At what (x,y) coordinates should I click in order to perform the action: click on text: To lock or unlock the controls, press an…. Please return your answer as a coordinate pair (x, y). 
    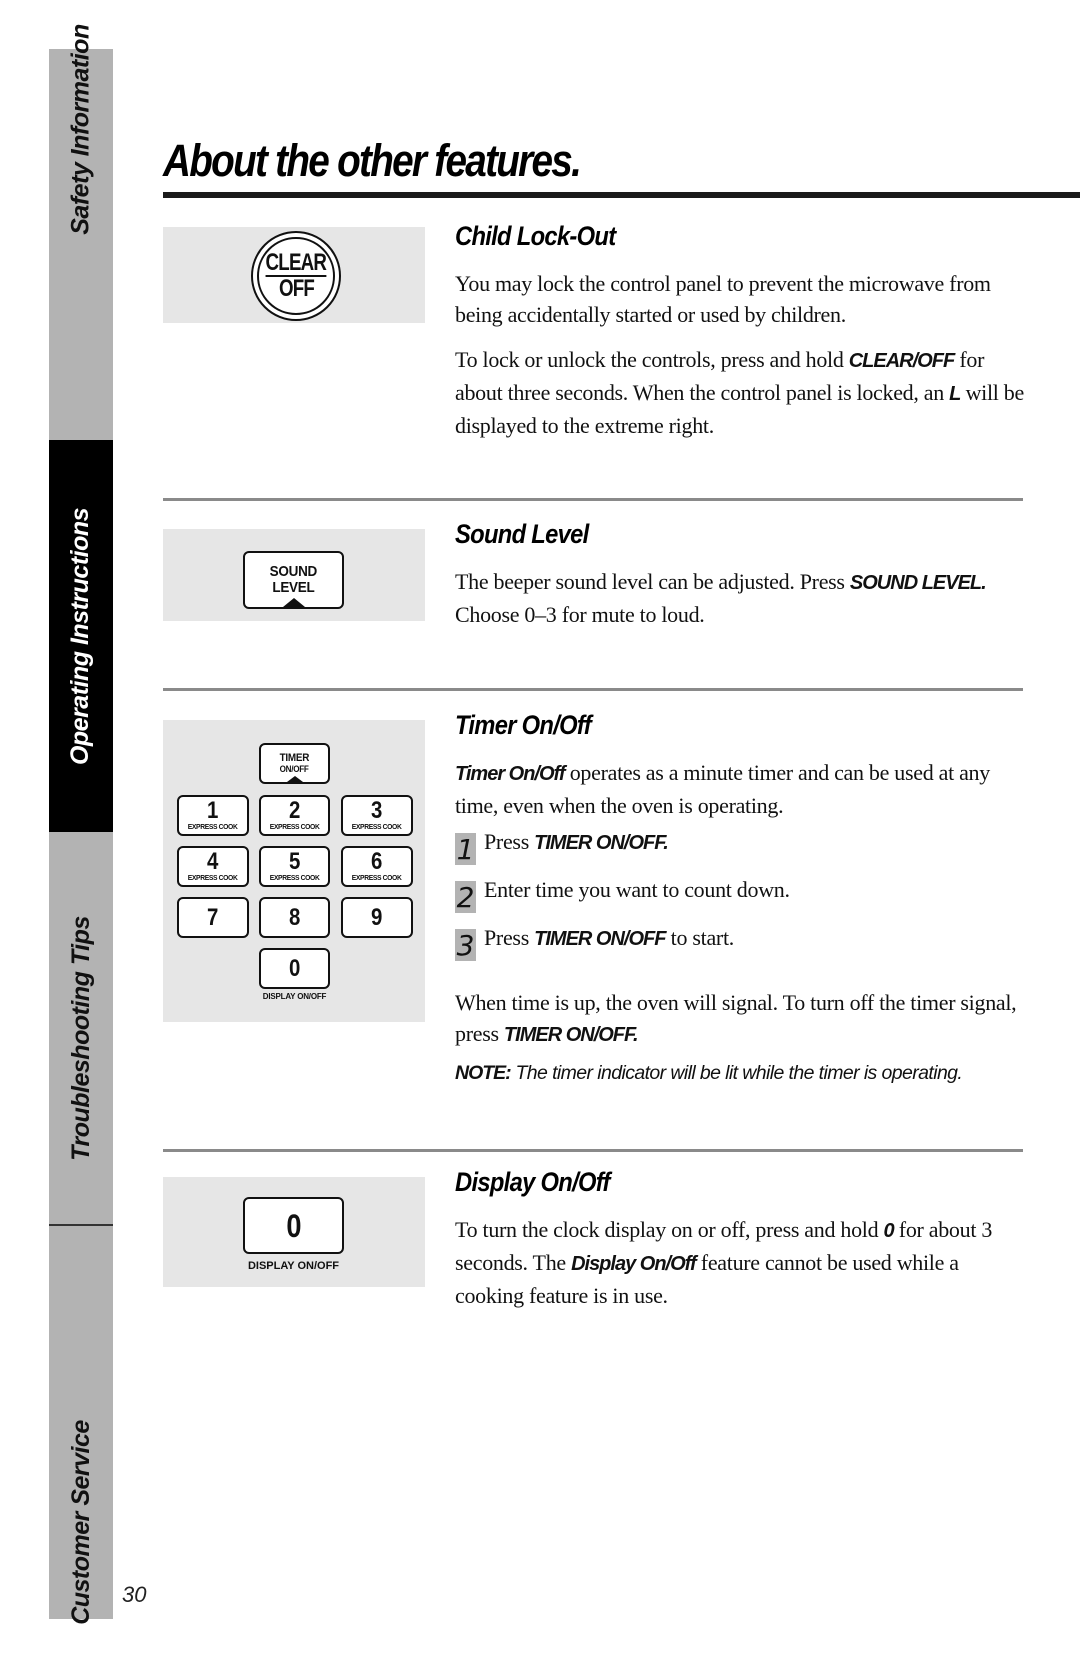
    Looking at the image, I should click on (652, 359).